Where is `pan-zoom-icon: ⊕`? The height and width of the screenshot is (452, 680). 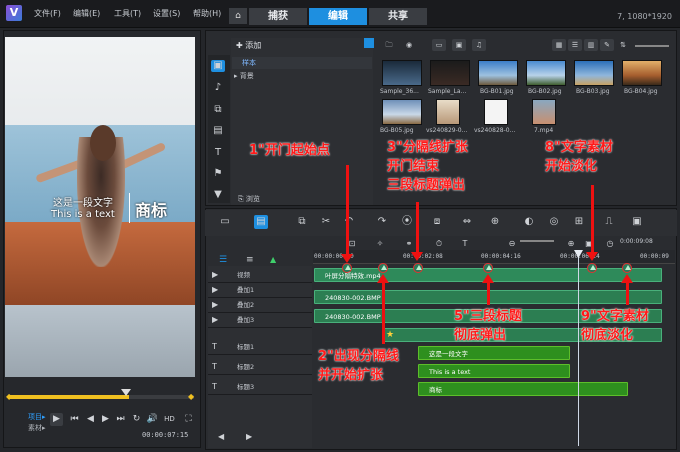 pan-zoom-icon: ⊕ is located at coordinates (495, 222).